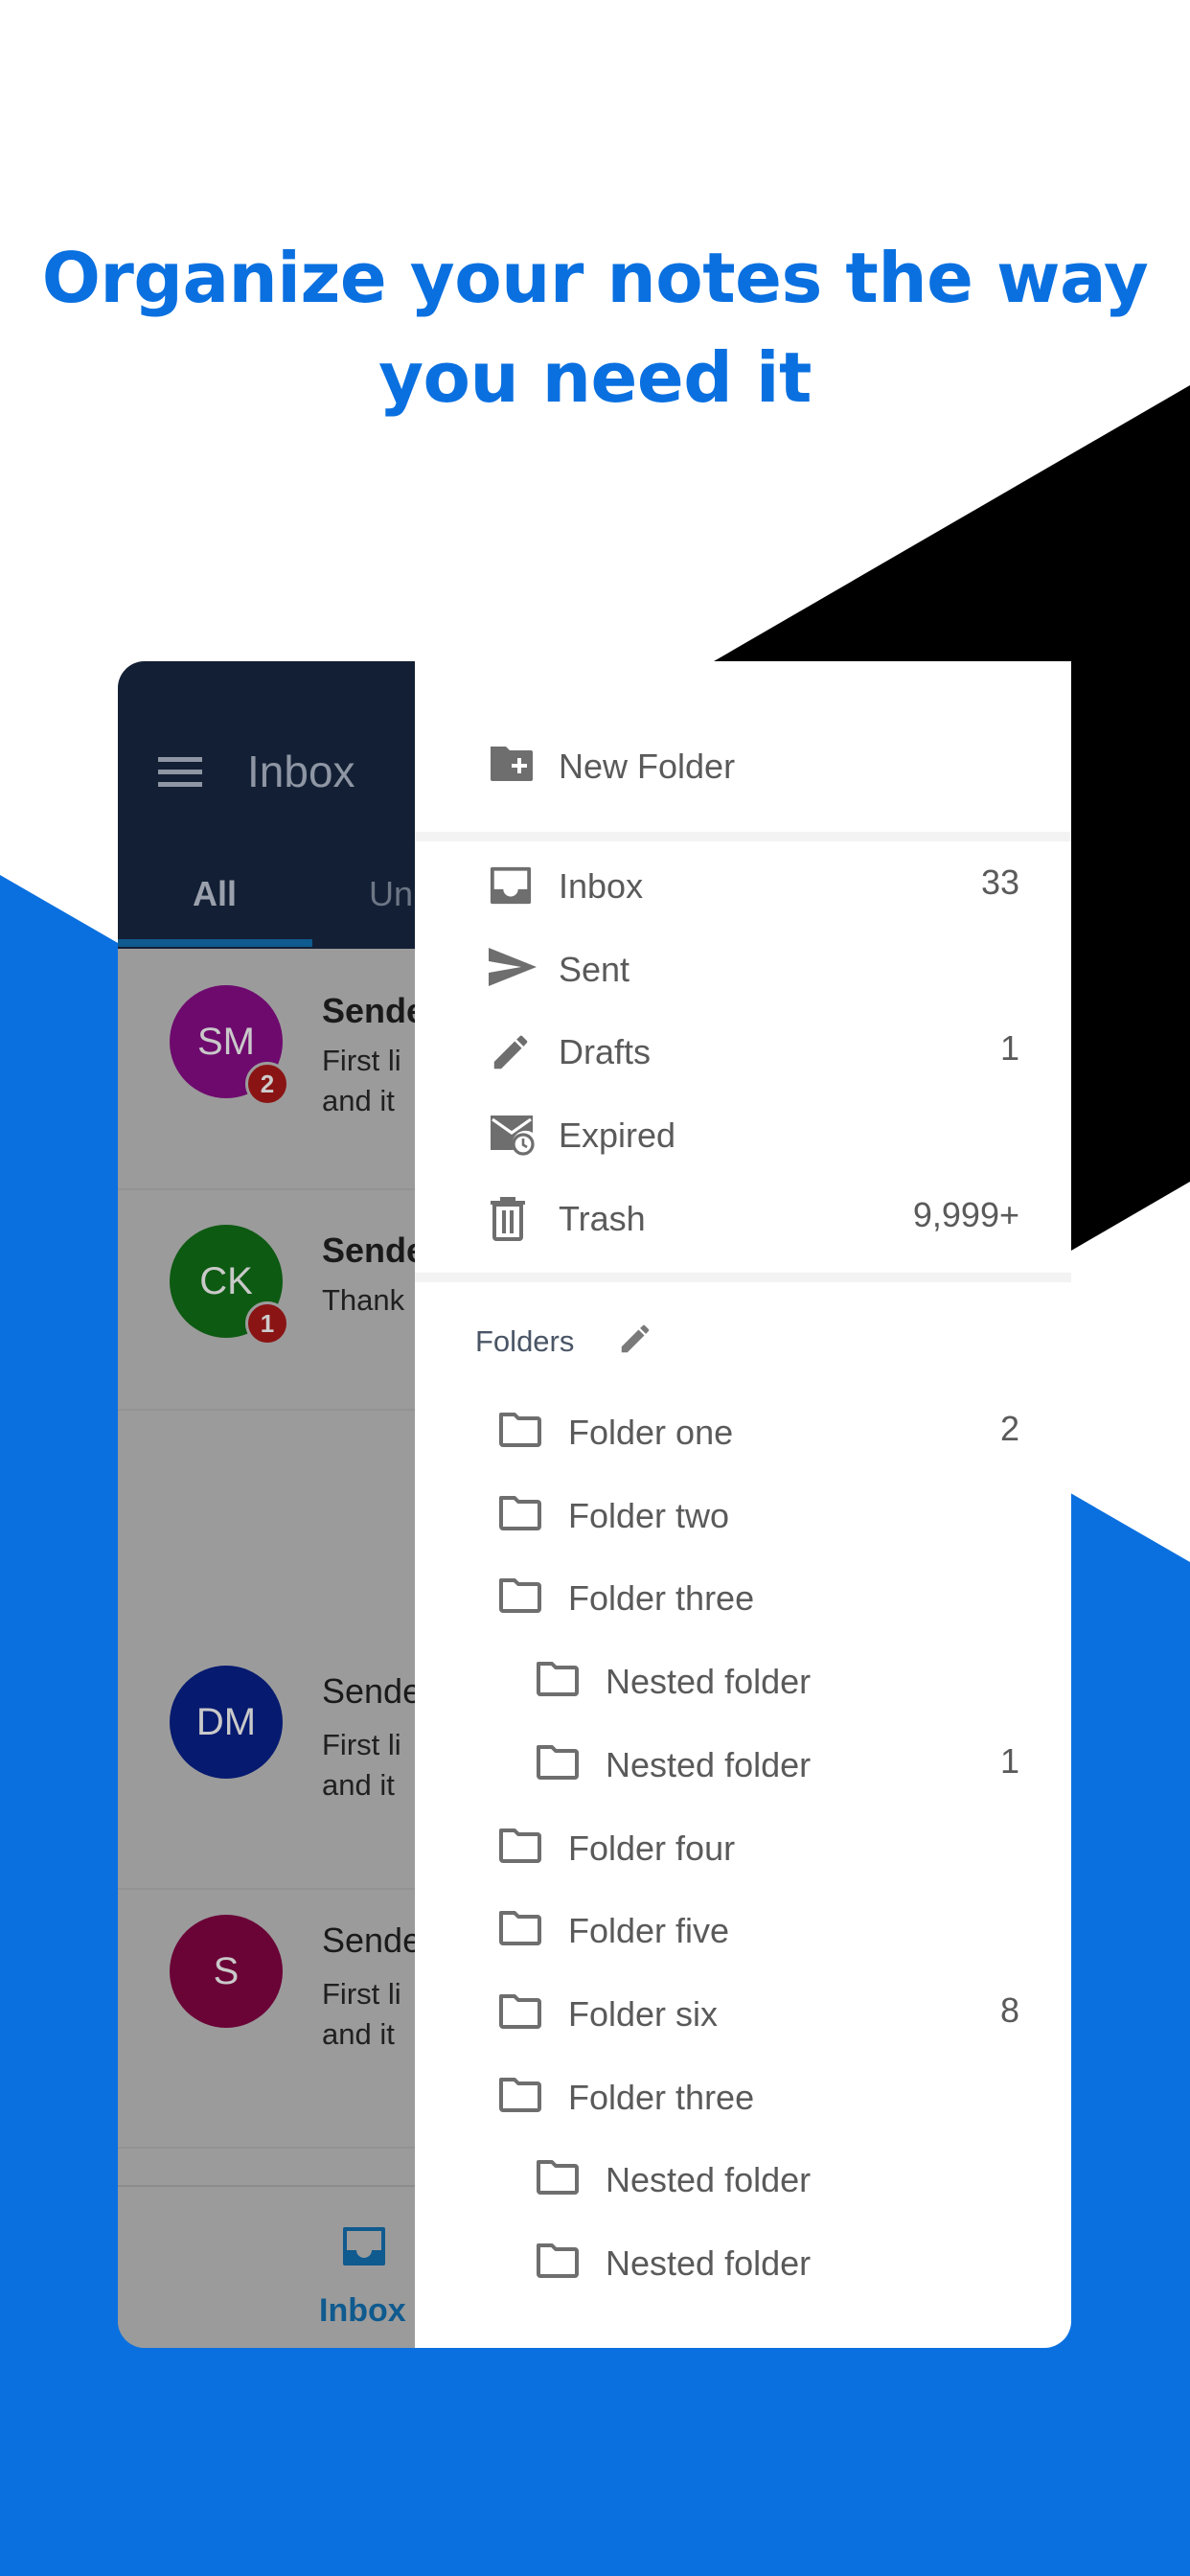 The image size is (1190, 2576). I want to click on item-count: 2, so click(1009, 1428).